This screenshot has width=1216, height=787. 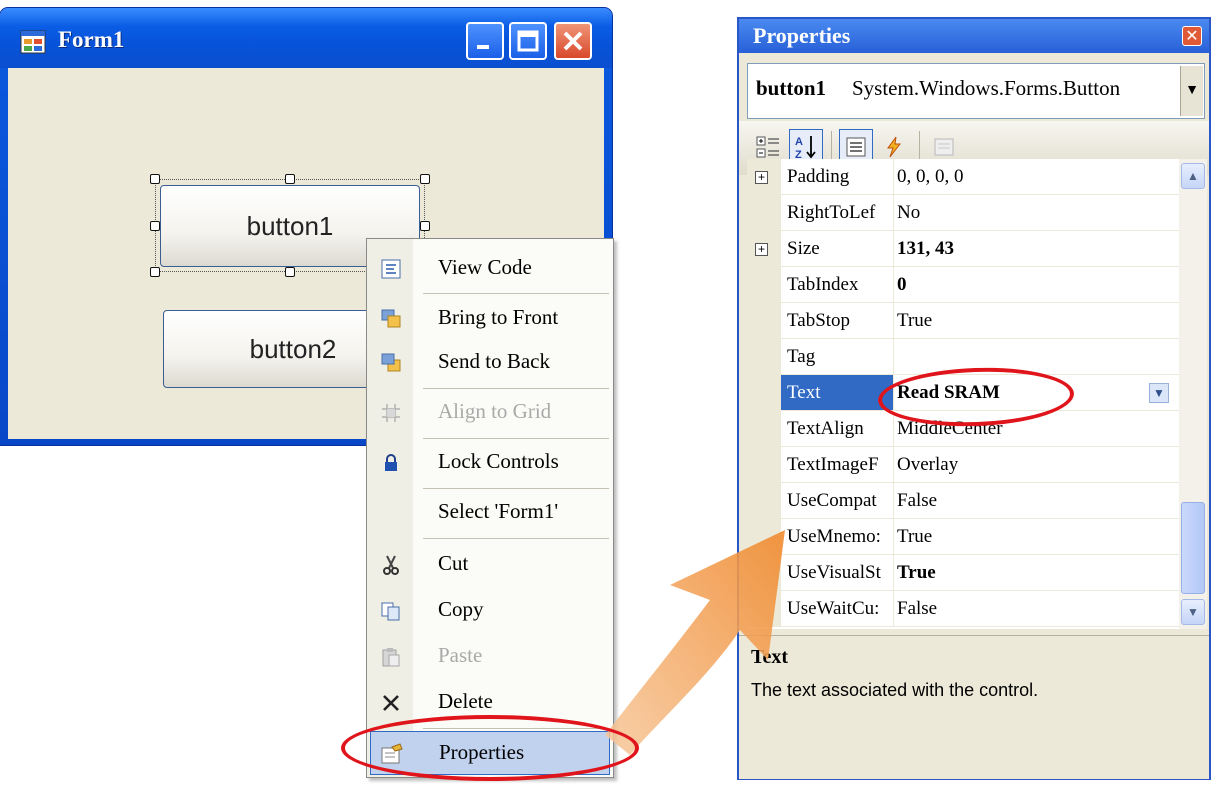 What do you see at coordinates (1193, 548) in the screenshot?
I see `scroll-thumb` at bounding box center [1193, 548].